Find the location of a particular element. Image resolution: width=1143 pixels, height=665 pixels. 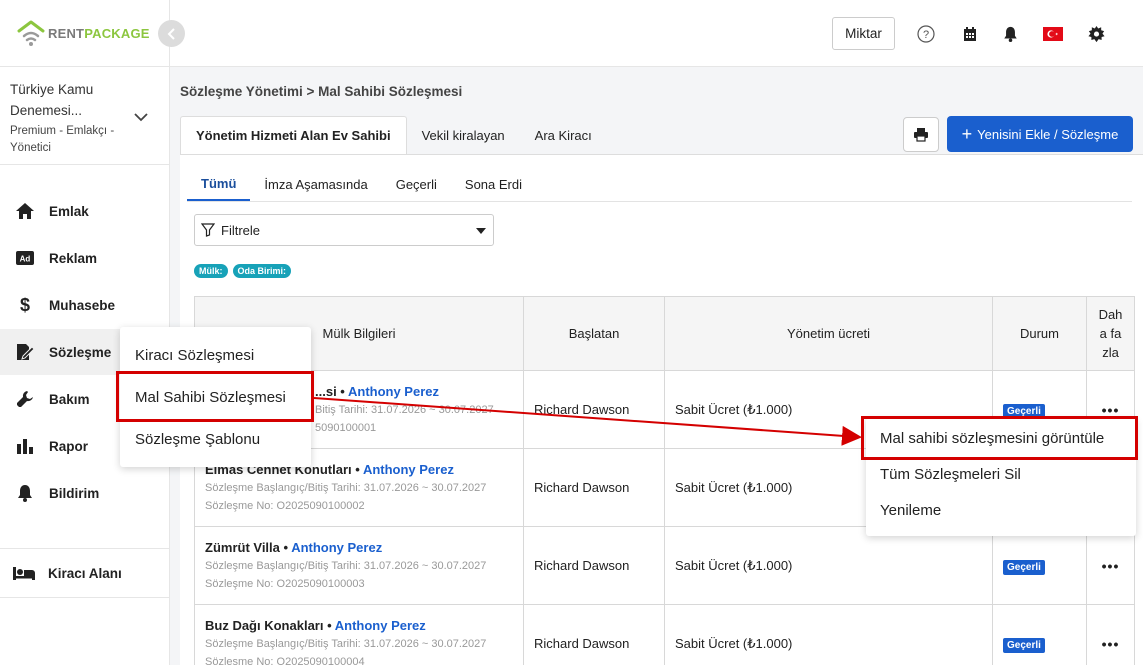

property-title: ...si is located at coordinates (326, 391).